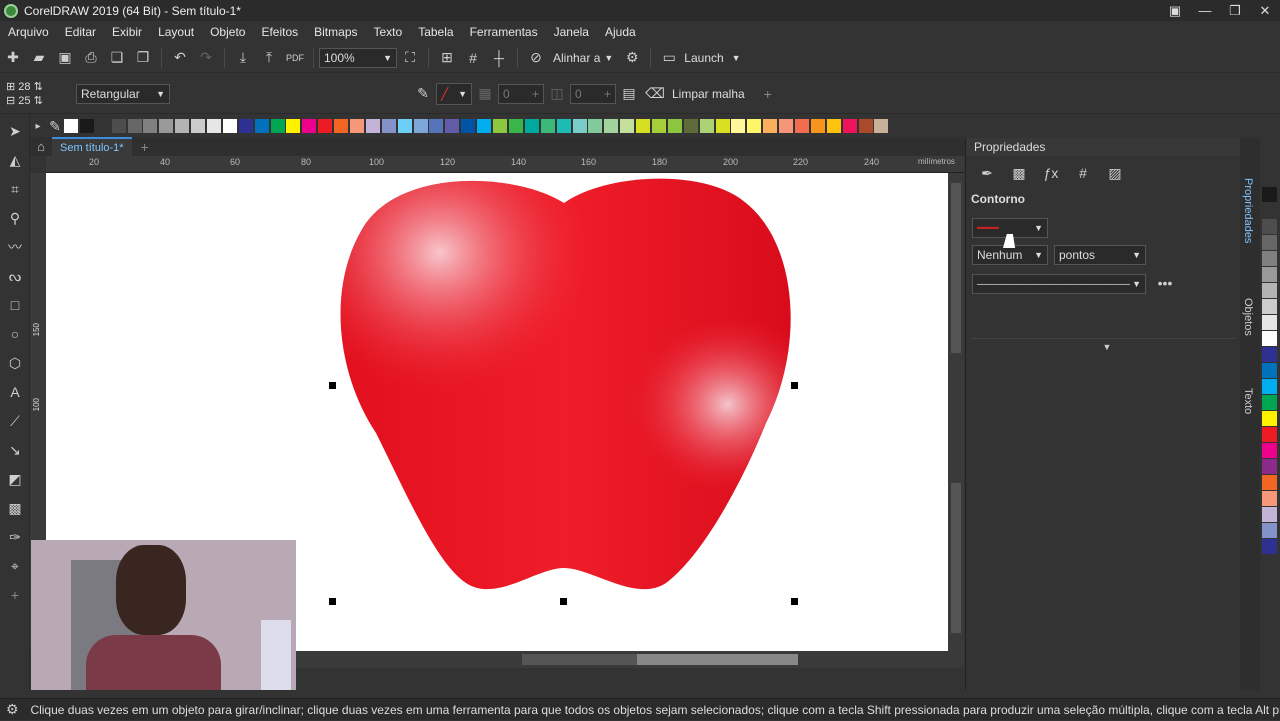 This screenshot has height=721, width=1280. Describe the element at coordinates (655, 94) in the screenshot. I see `clear-mesh-icon: ⌫` at that location.